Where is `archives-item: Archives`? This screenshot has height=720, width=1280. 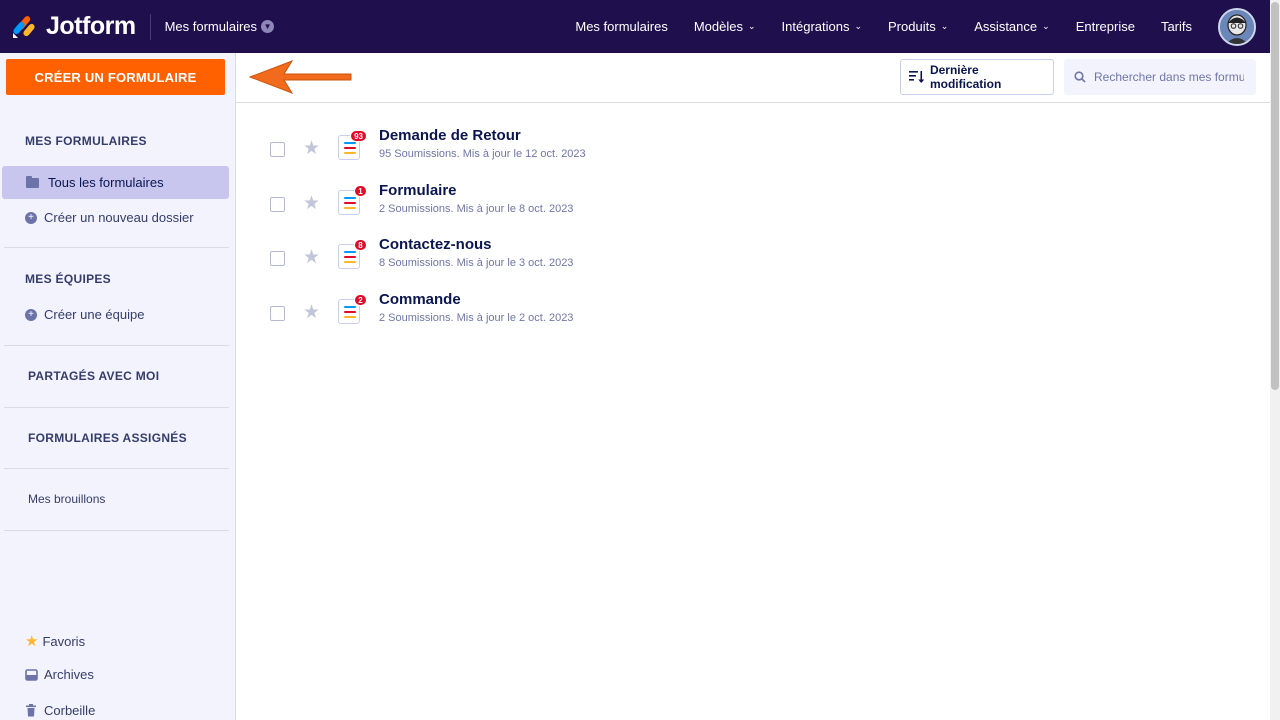
archives-item: Archives is located at coordinates (59, 674).